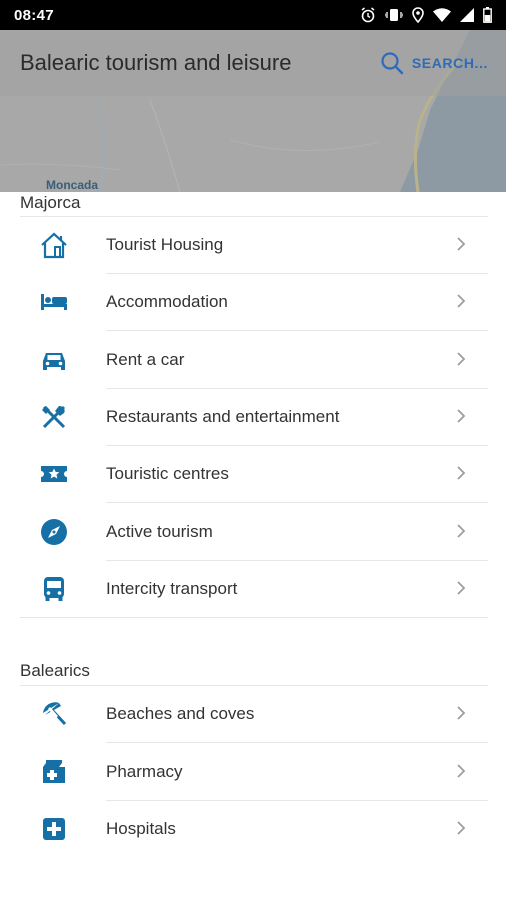 The height and width of the screenshot is (900, 506). Describe the element at coordinates (159, 531) in the screenshot. I see `list-item-label: Active tourism` at that location.